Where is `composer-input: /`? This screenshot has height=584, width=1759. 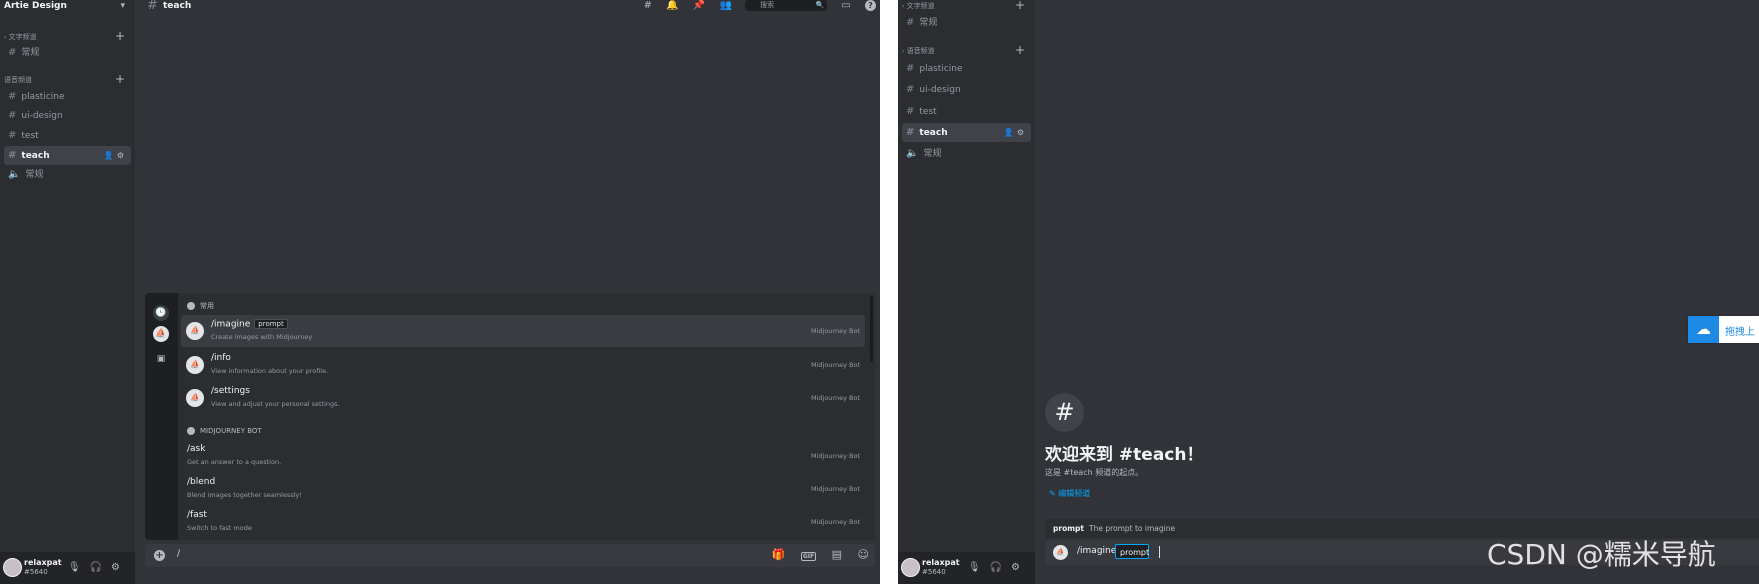 composer-input: / is located at coordinates (178, 554).